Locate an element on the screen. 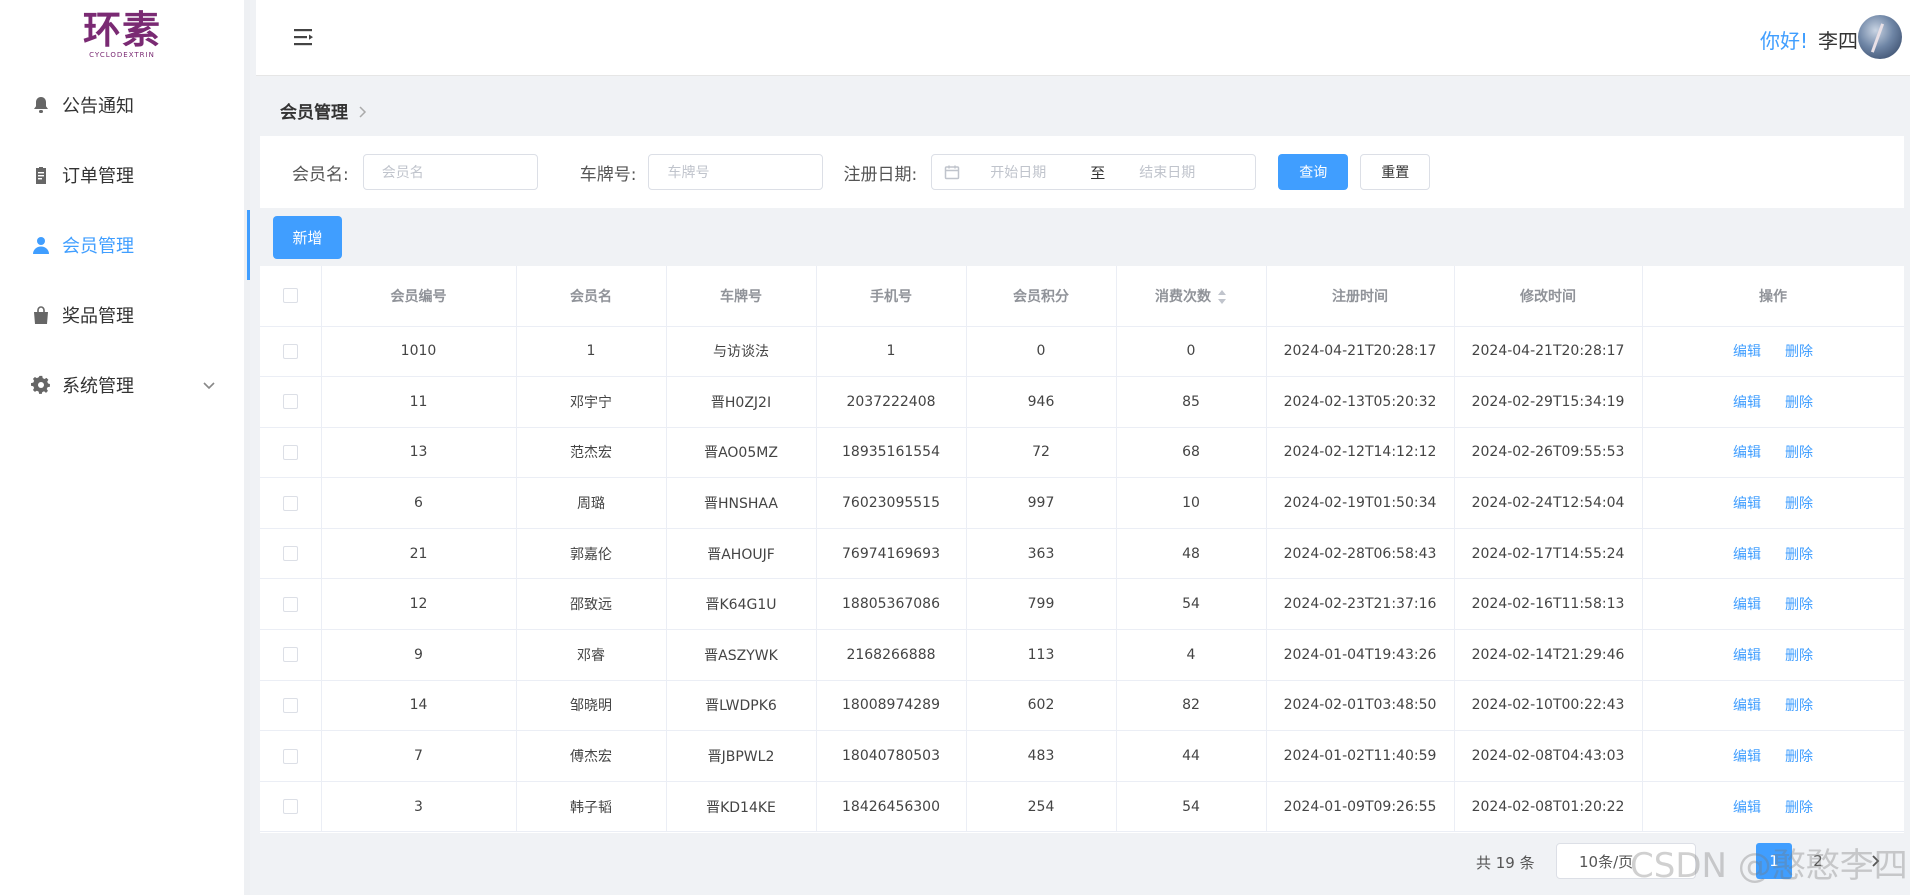  table-cell: 11 is located at coordinates (419, 402).